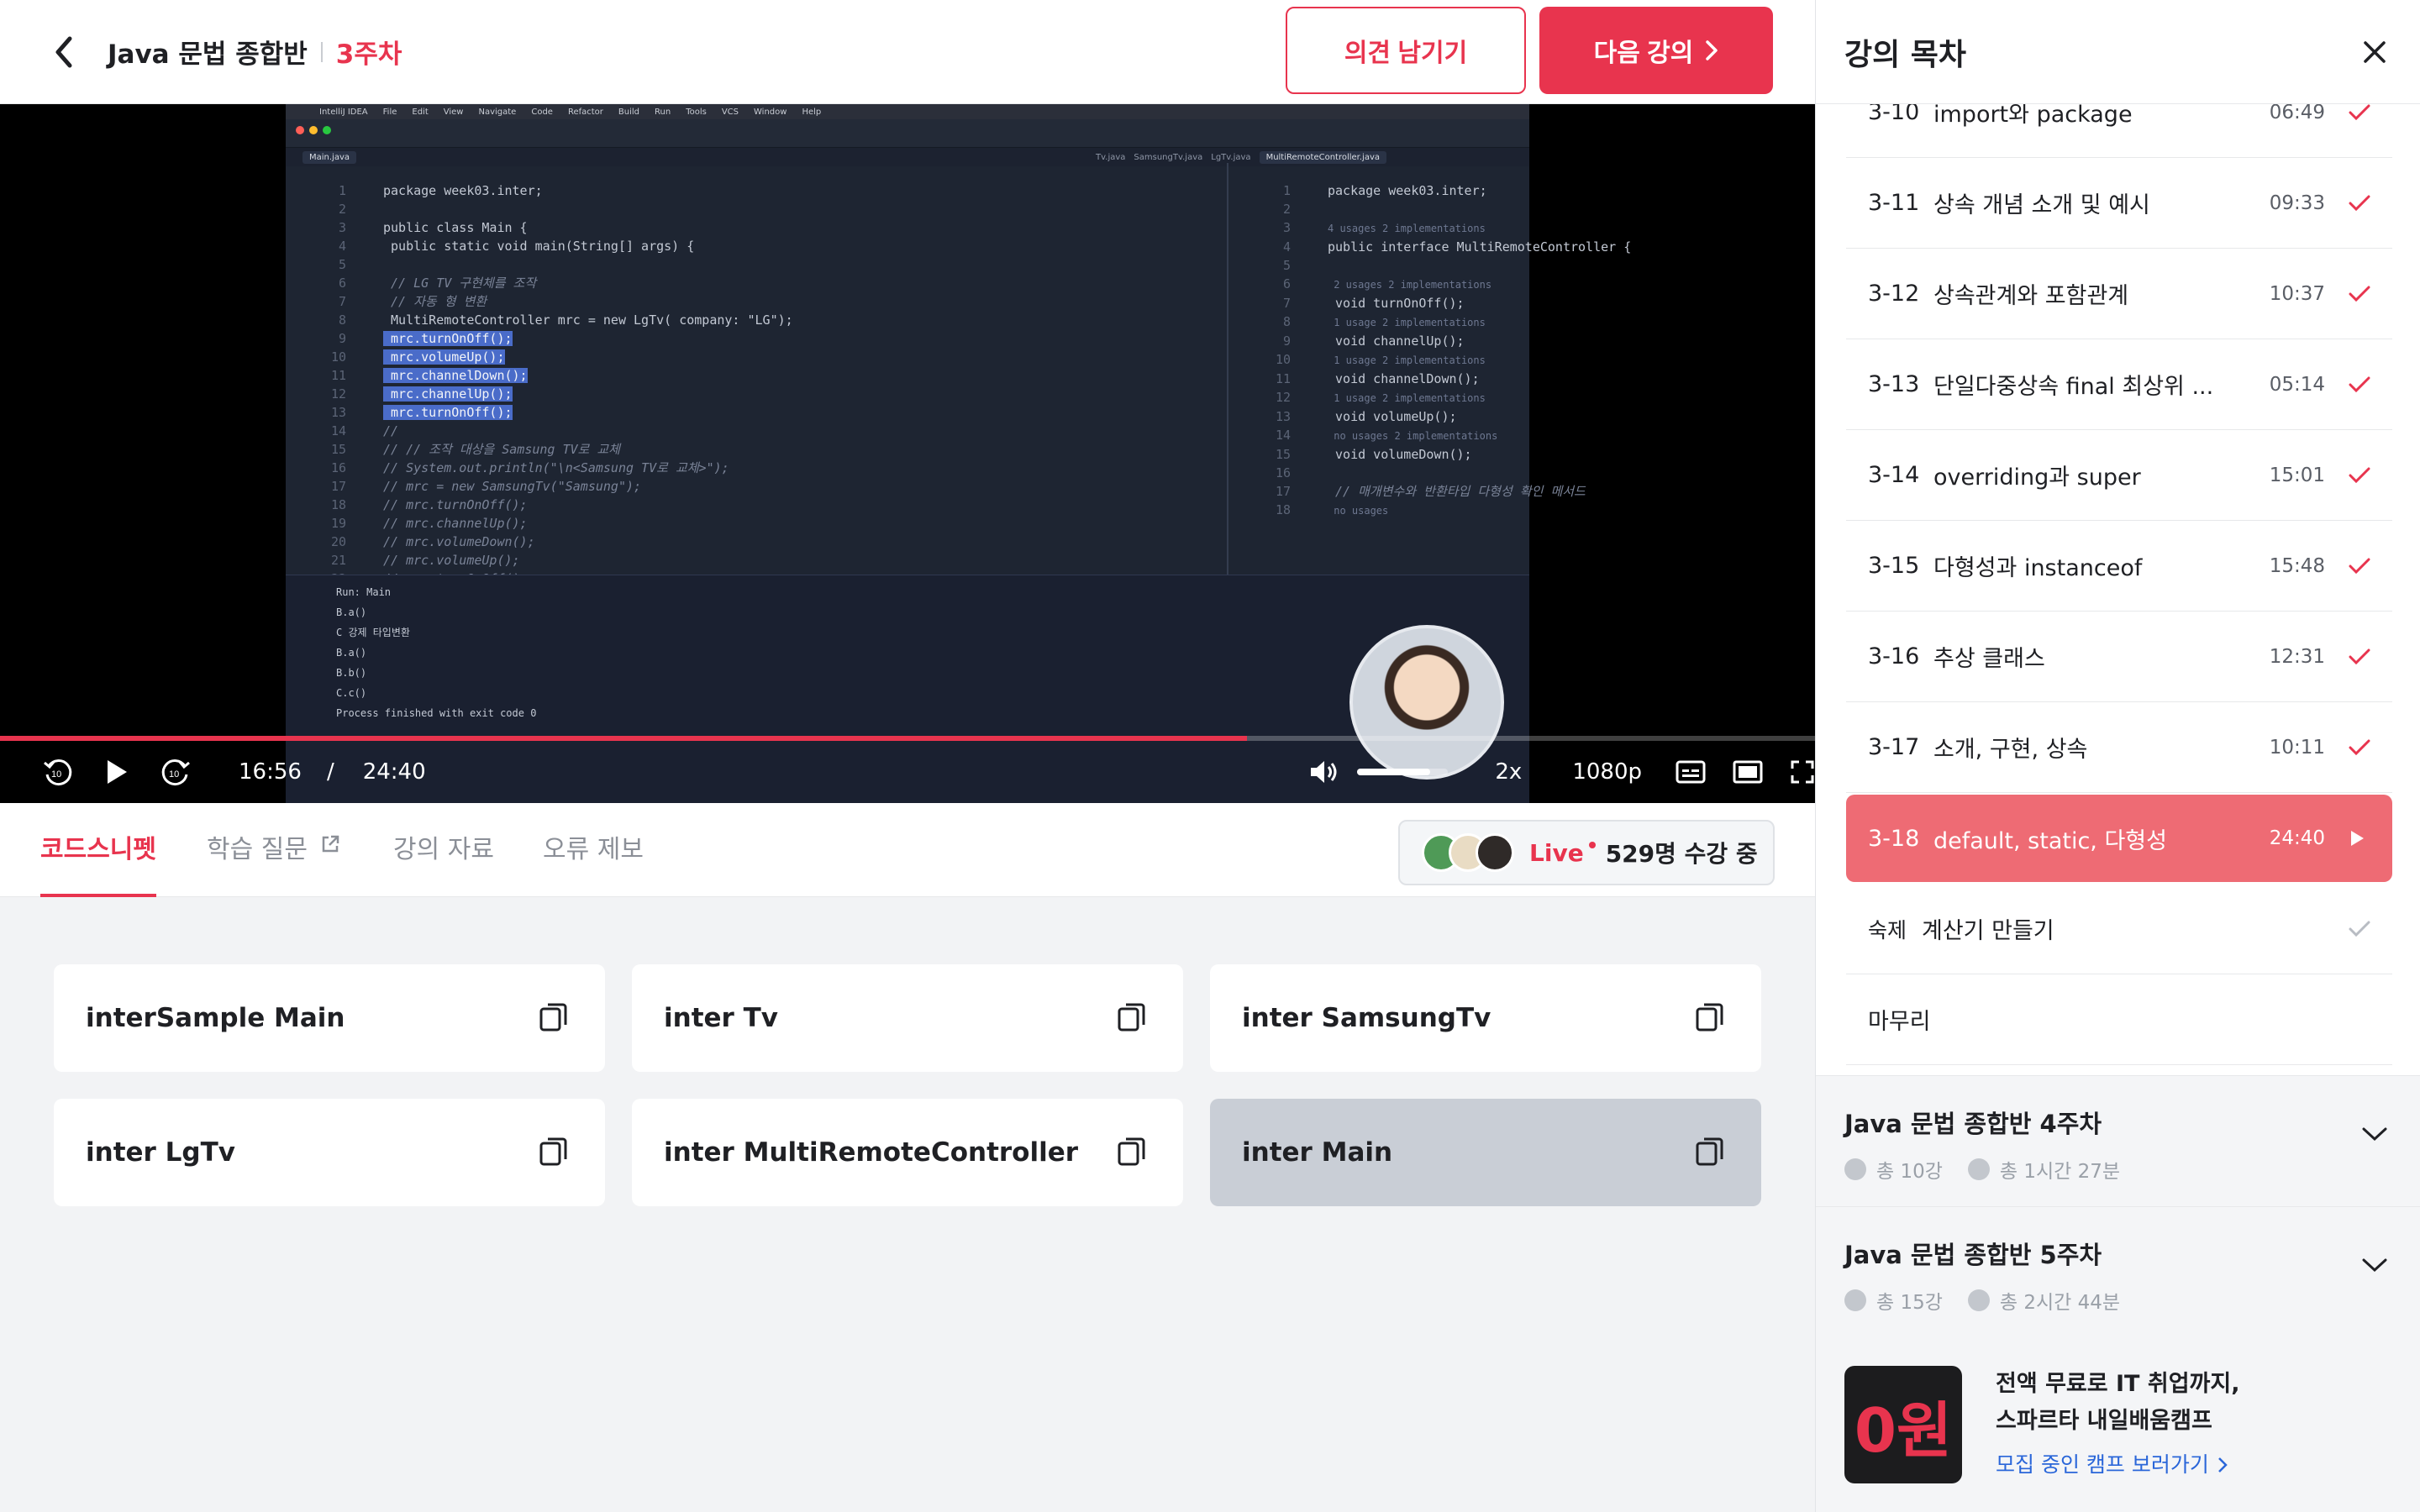  What do you see at coordinates (1286, 303) in the screenshot?
I see `line-number: 7` at bounding box center [1286, 303].